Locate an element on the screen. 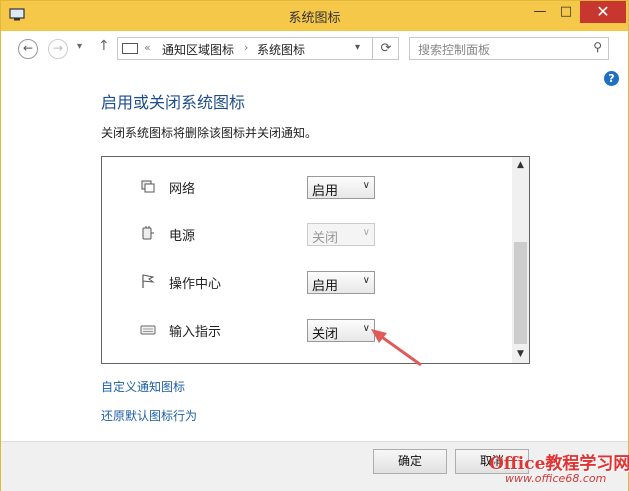 Image resolution: width=629 pixels, height=491 pixels. breadcrumb-notification-area-icons: 通知区域图标 is located at coordinates (198, 49).